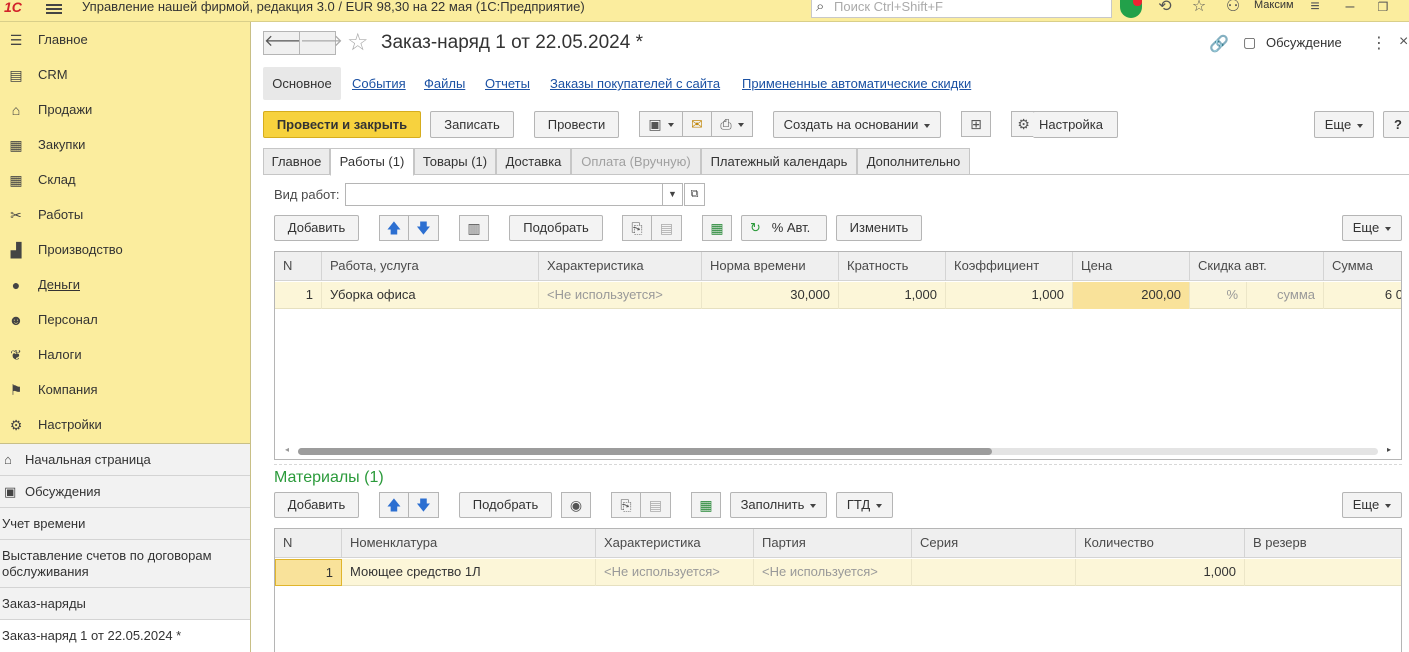  I want to click on section-settings: ⚙ Настройки, so click(125, 424).